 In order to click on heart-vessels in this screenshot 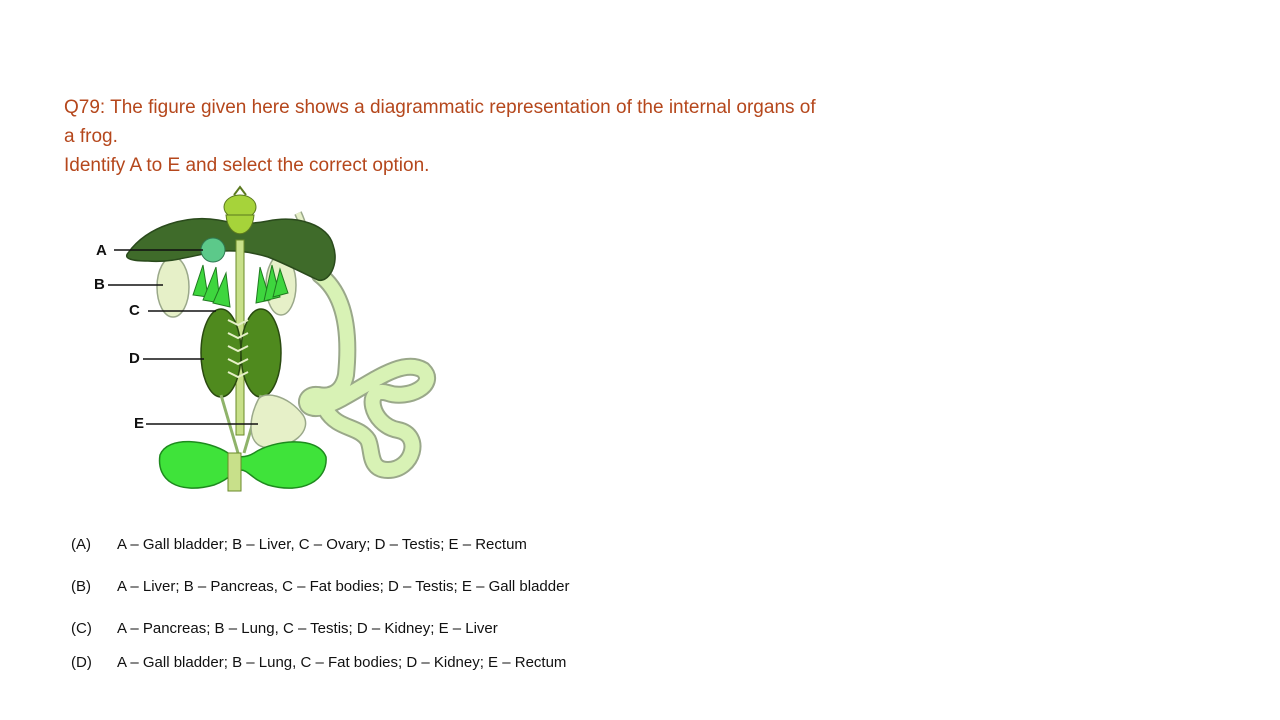, I will do `click(240, 190)`.